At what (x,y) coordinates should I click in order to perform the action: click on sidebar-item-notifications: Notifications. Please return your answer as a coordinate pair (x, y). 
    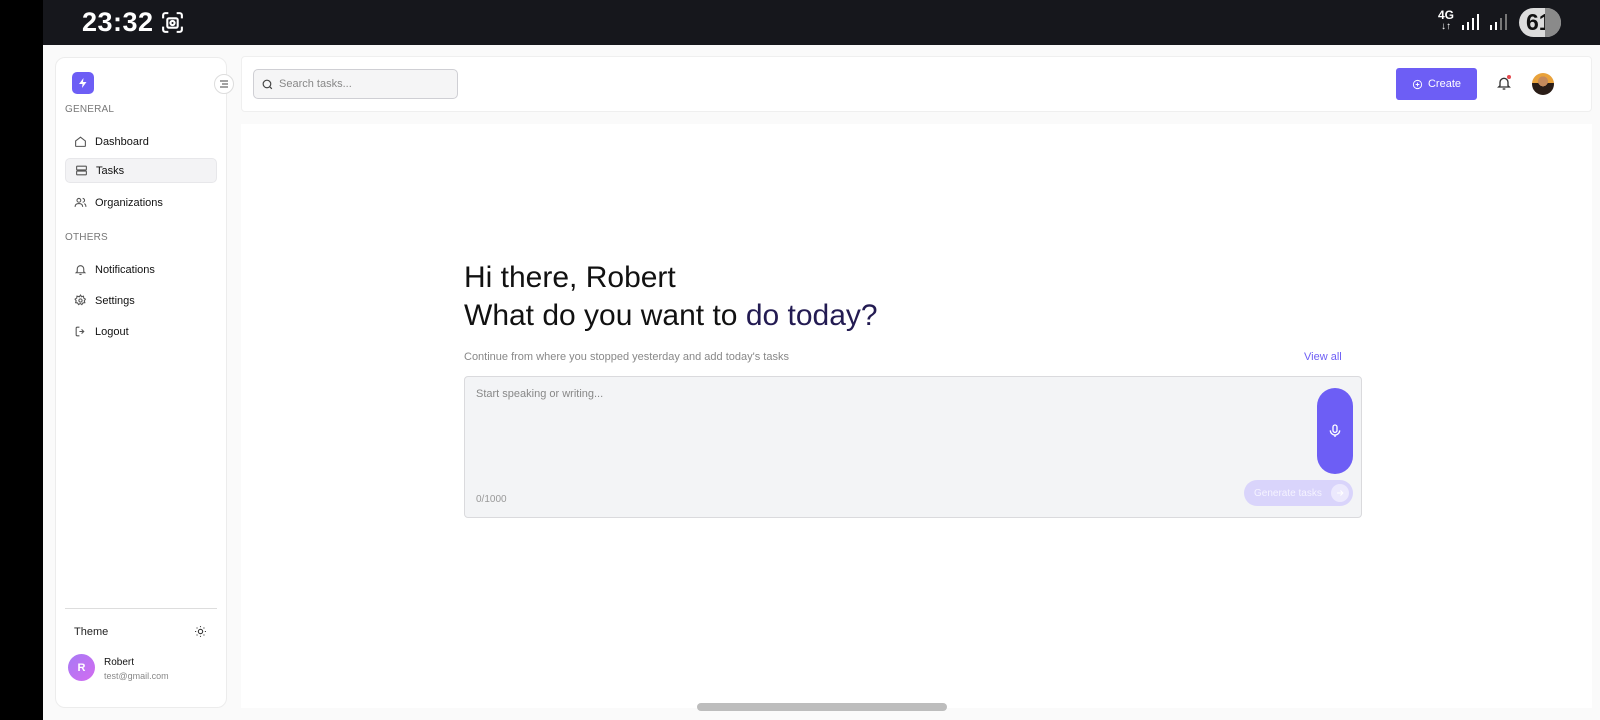
    Looking at the image, I should click on (141, 269).